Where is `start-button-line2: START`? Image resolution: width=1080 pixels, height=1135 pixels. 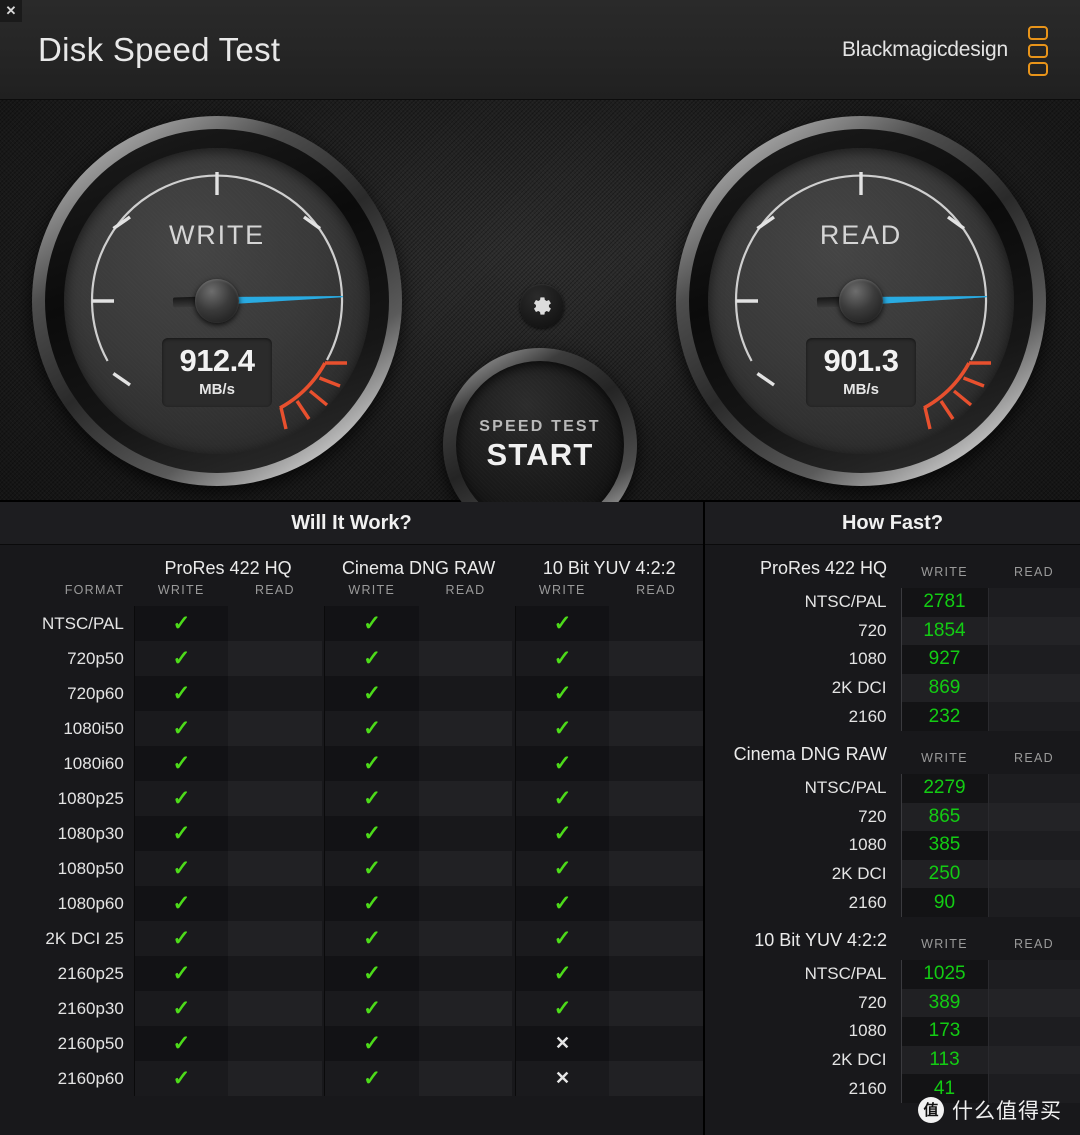 start-button-line2: START is located at coordinates (540, 454).